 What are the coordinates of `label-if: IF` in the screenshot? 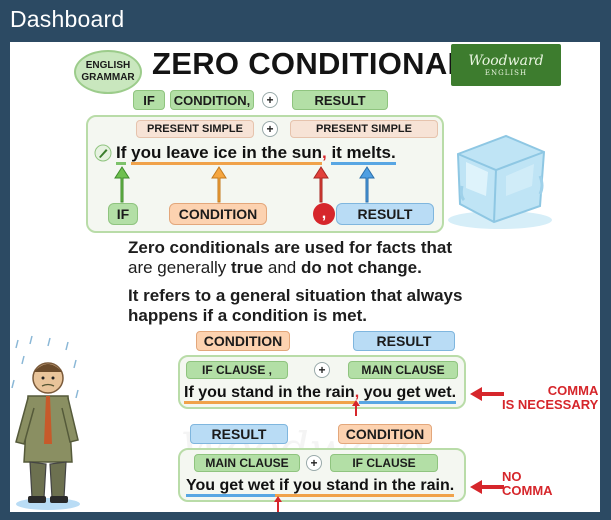 It's located at (123, 214).